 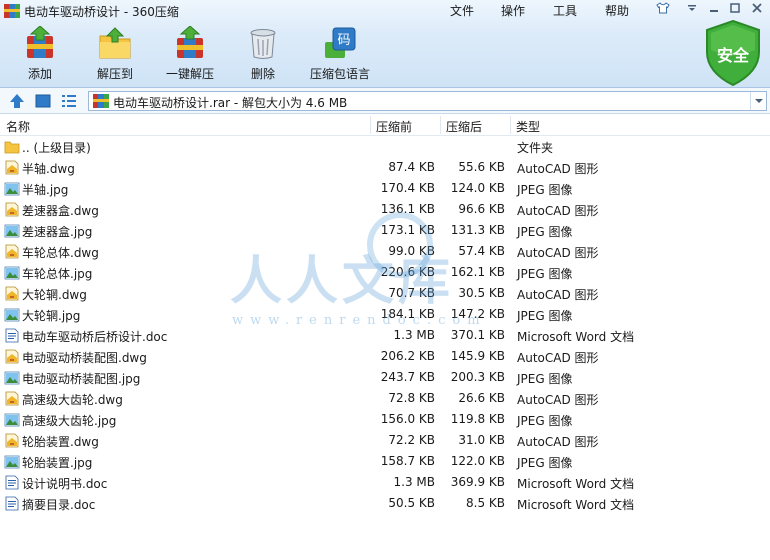 I want to click on file-name: 电动驱动桥装配图.jpg, so click(x=81, y=379).